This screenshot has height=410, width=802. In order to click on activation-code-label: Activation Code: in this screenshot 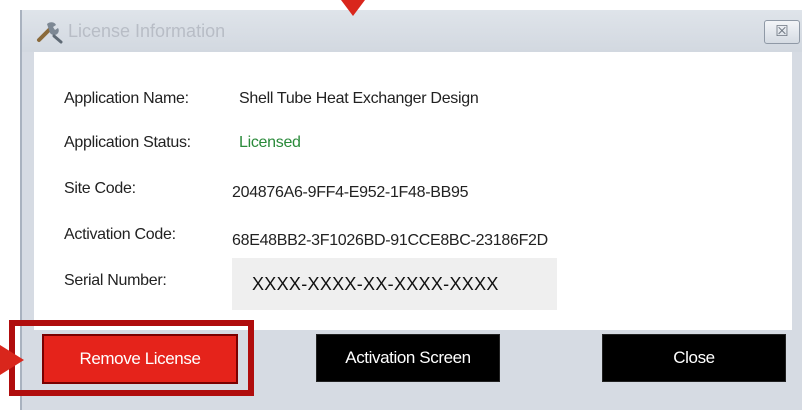, I will do `click(120, 234)`.